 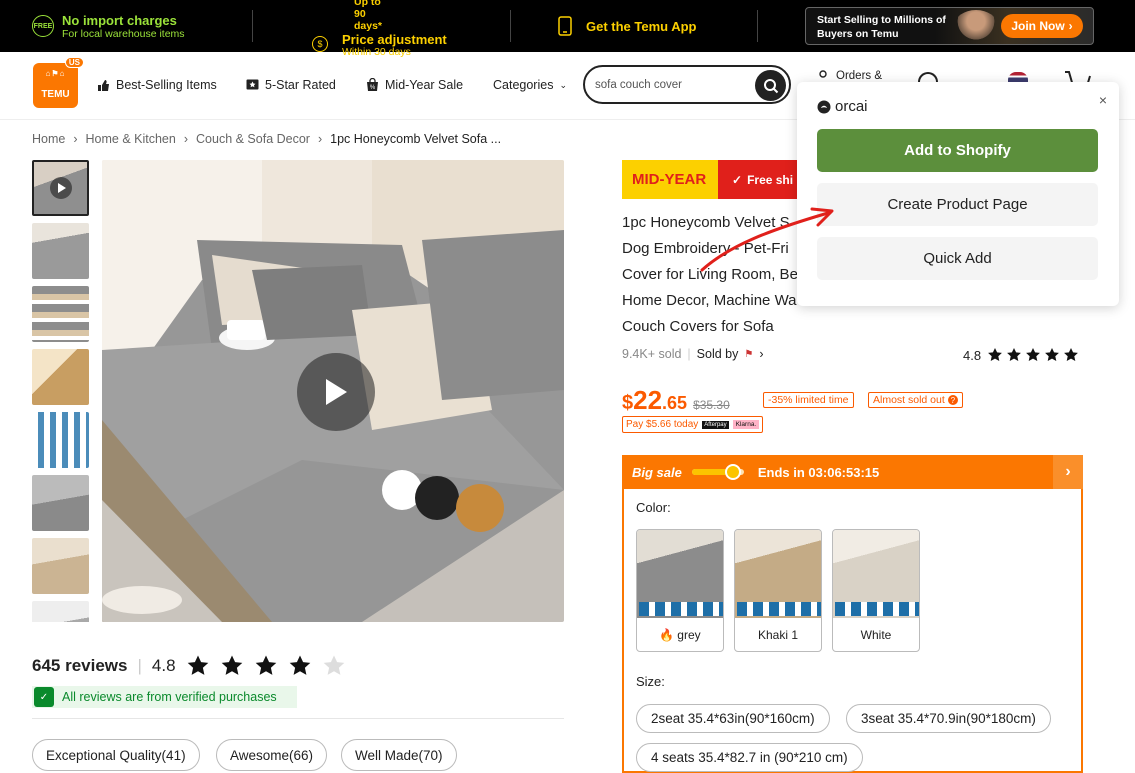 What do you see at coordinates (876, 635) in the screenshot?
I see `color-name: White` at bounding box center [876, 635].